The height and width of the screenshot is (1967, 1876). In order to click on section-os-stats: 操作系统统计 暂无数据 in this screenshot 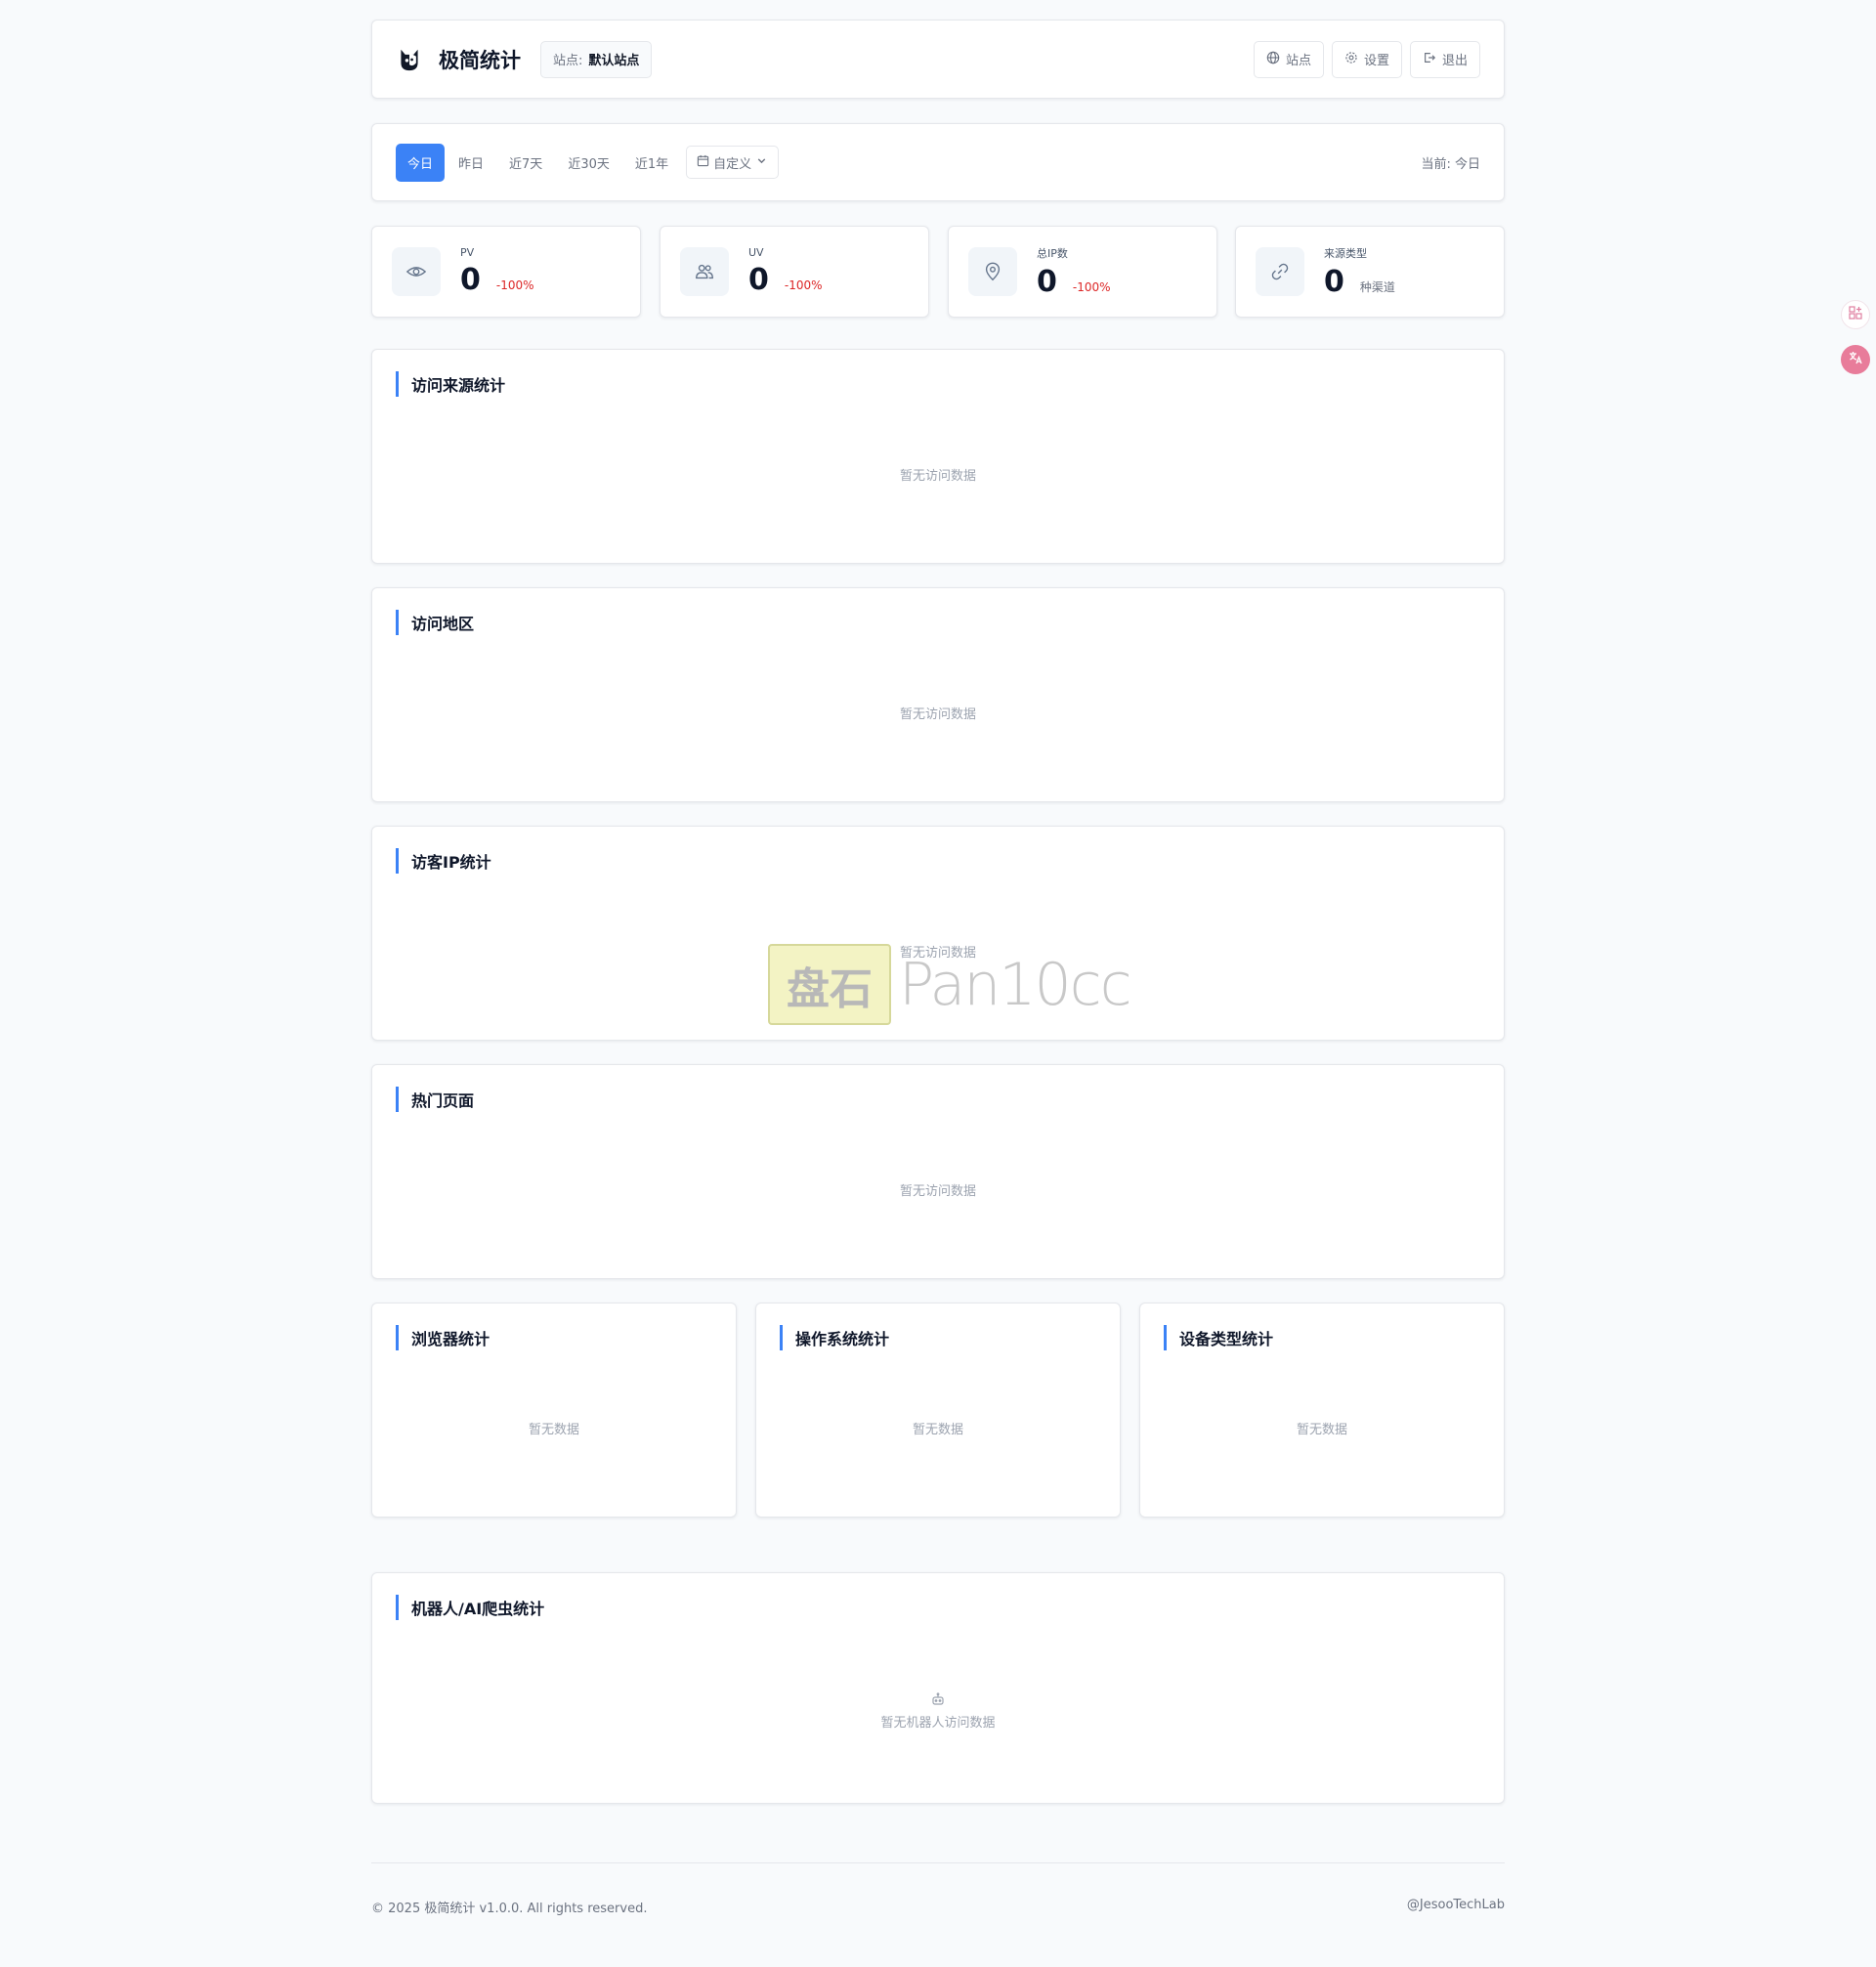, I will do `click(938, 1410)`.